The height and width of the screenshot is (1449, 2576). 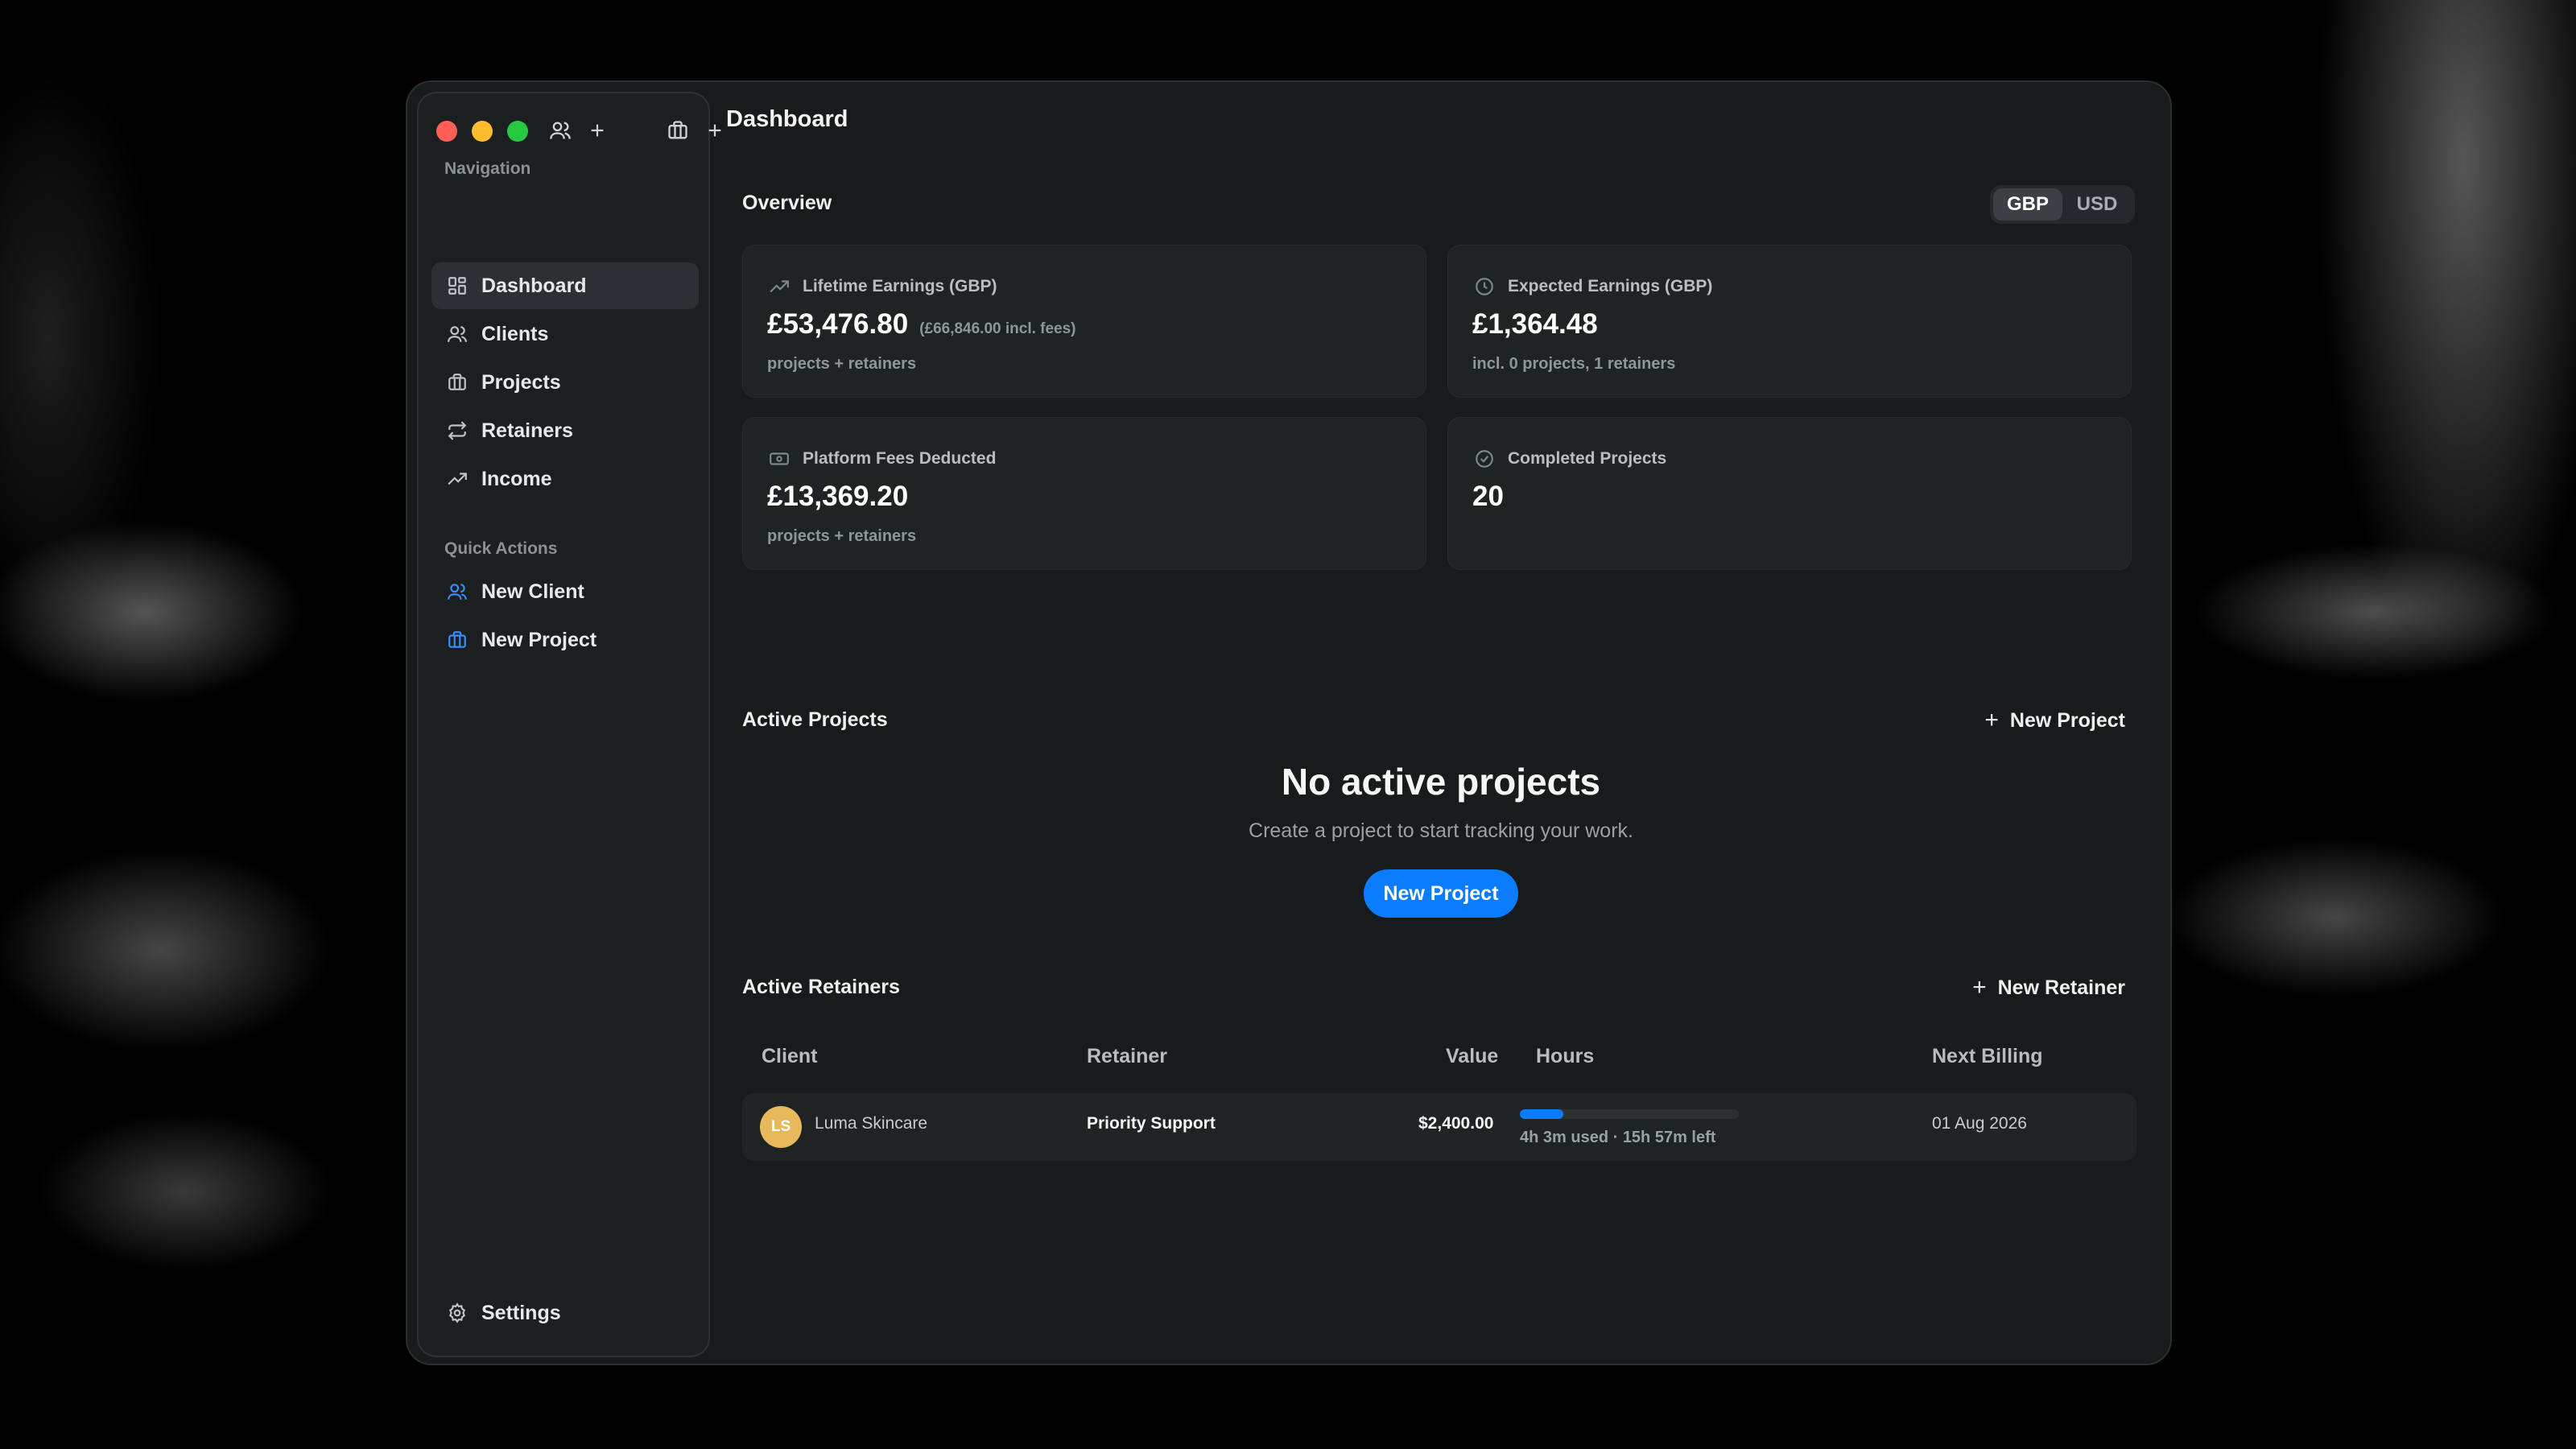 What do you see at coordinates (457, 431) in the screenshot?
I see `repeat-icon` at bounding box center [457, 431].